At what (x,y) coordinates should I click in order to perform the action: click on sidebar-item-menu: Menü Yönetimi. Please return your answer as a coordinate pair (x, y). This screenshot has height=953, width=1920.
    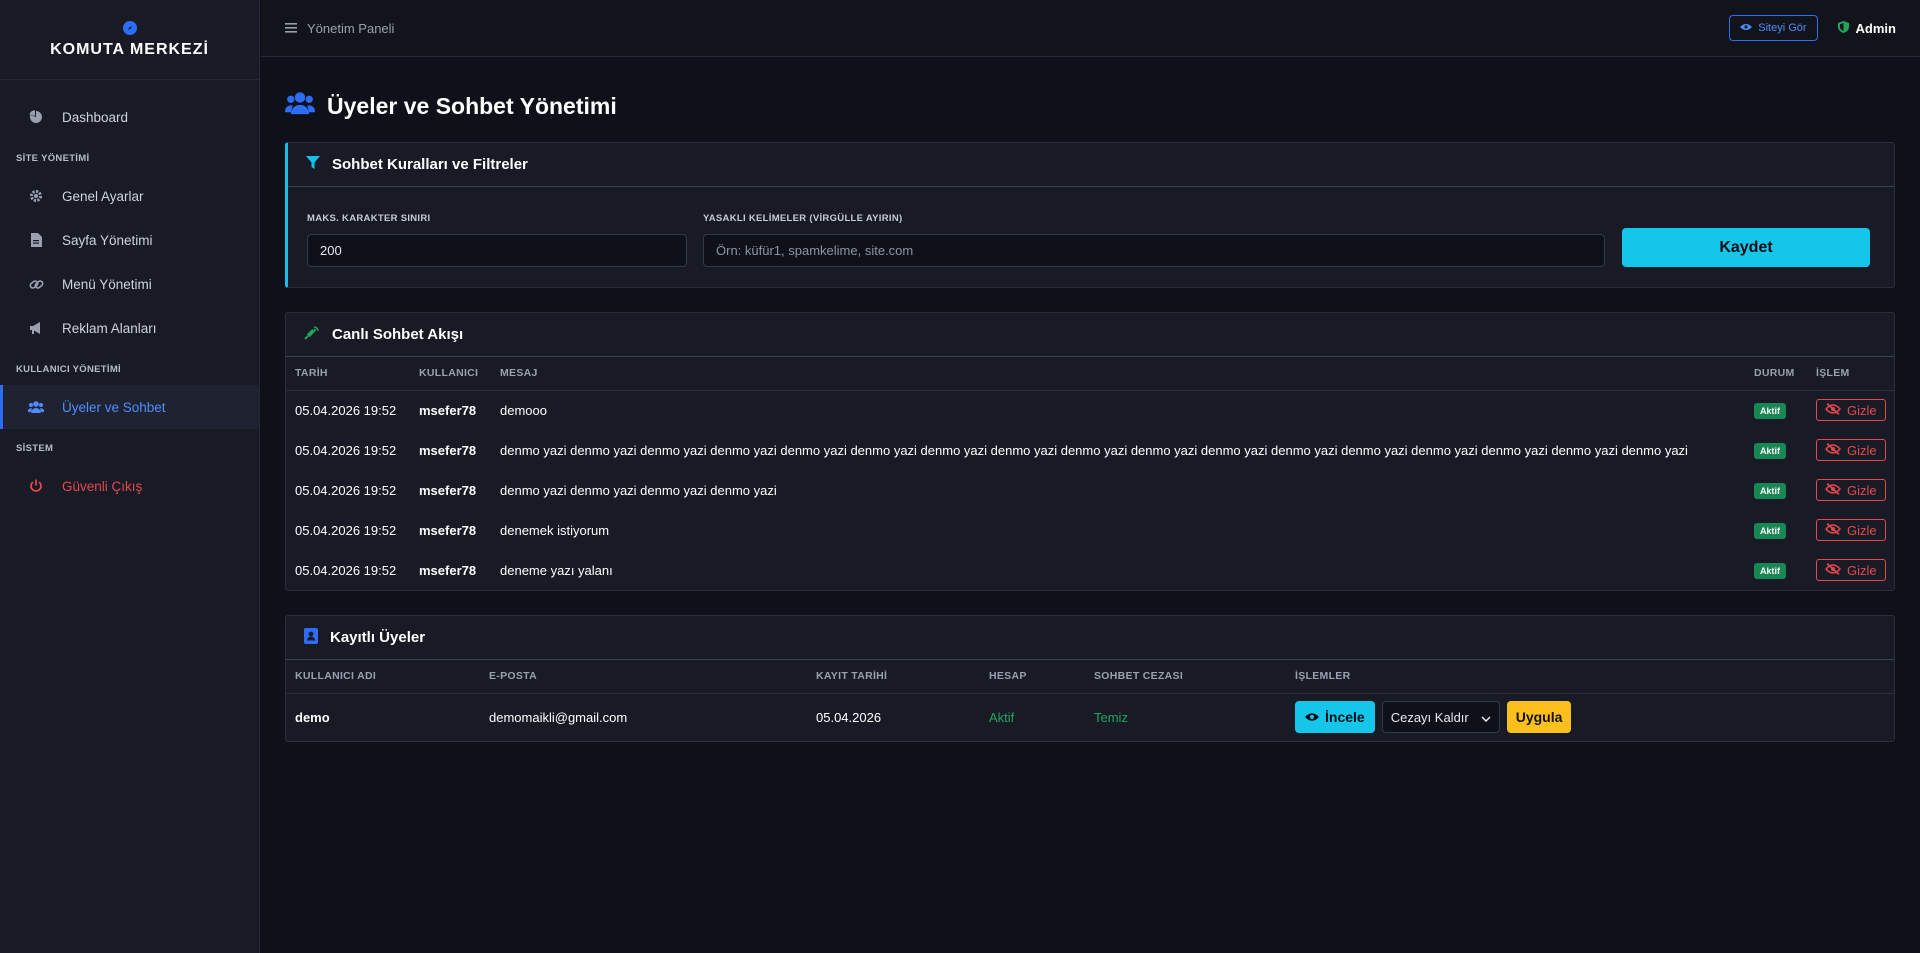
    Looking at the image, I should click on (129, 284).